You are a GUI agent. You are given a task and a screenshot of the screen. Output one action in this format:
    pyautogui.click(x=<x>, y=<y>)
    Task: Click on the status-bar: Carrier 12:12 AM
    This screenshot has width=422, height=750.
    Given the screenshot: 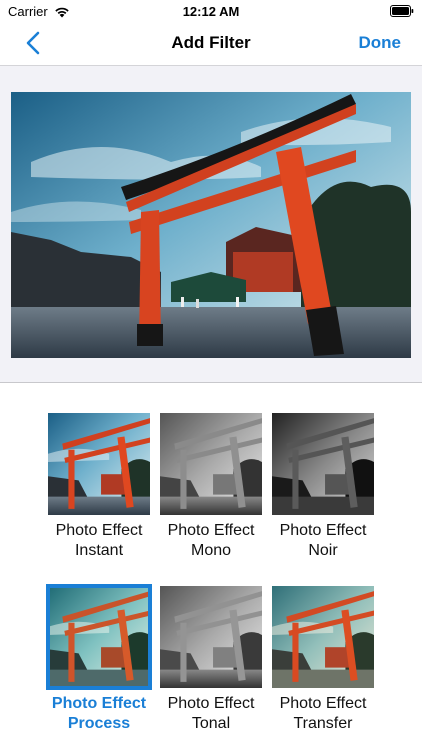 What is the action you would take?
    pyautogui.click(x=211, y=11)
    